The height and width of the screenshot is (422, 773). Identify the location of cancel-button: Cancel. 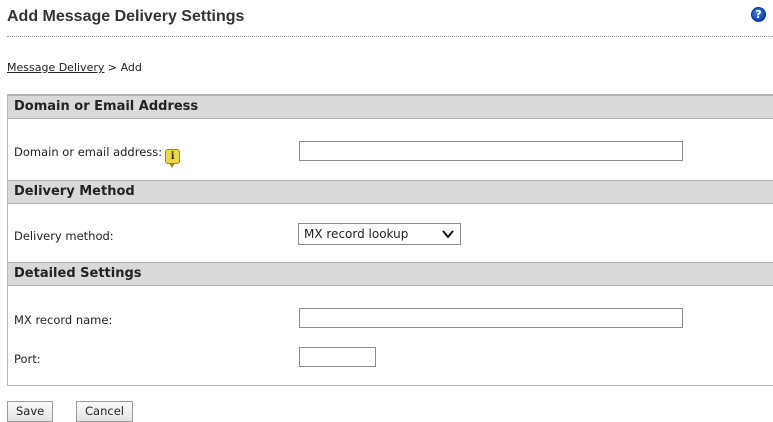
(104, 411).